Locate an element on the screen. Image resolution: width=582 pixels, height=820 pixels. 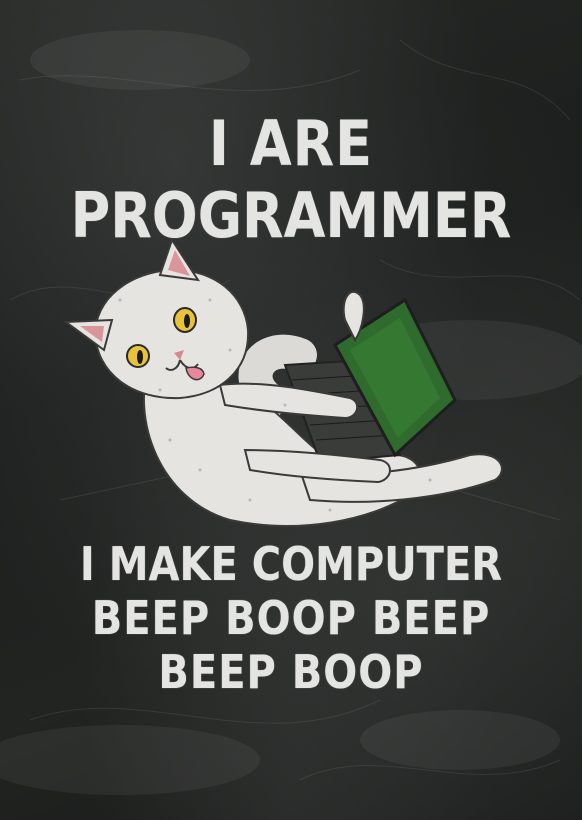
tagline-line-1: I MAKE COMPUTER is located at coordinates (291, 565).